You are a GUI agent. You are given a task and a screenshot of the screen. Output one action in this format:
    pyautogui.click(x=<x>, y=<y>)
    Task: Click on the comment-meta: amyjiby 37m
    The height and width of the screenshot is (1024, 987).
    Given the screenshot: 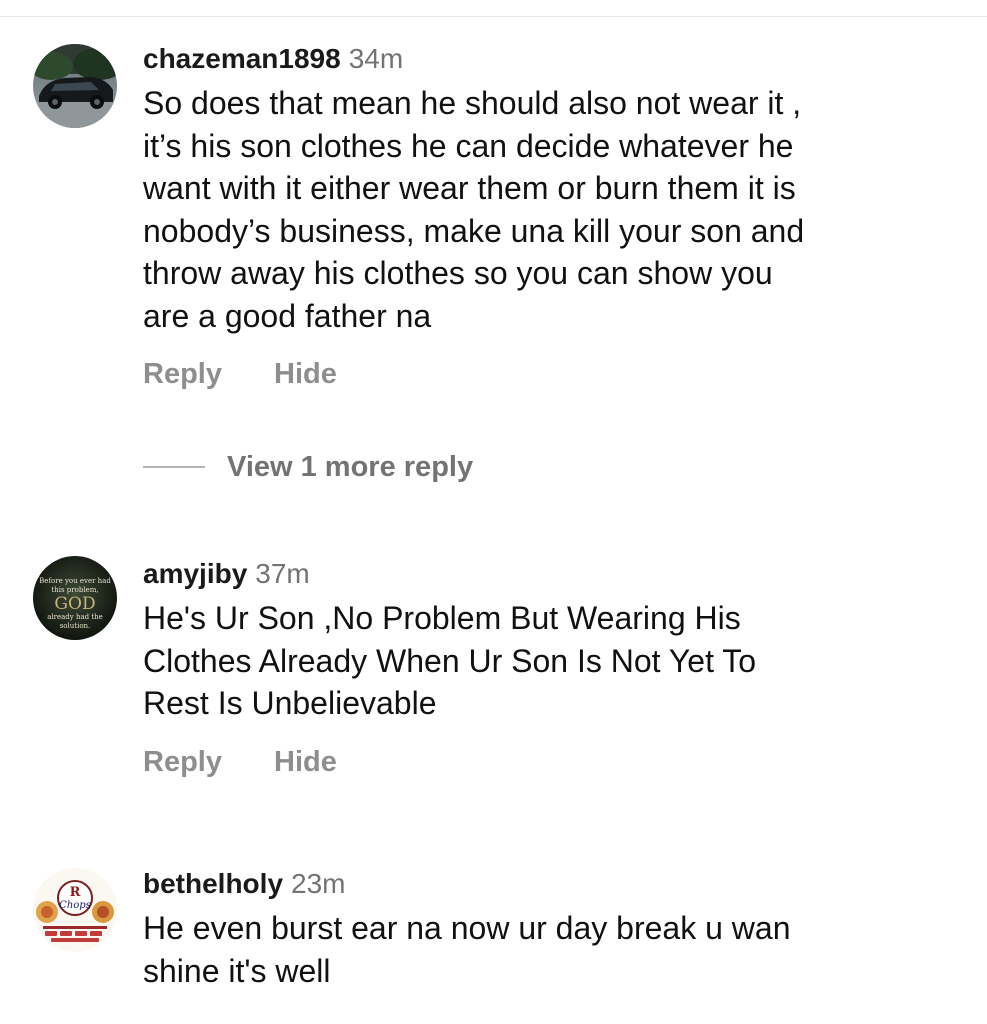 What is the action you would take?
    pyautogui.click(x=553, y=574)
    